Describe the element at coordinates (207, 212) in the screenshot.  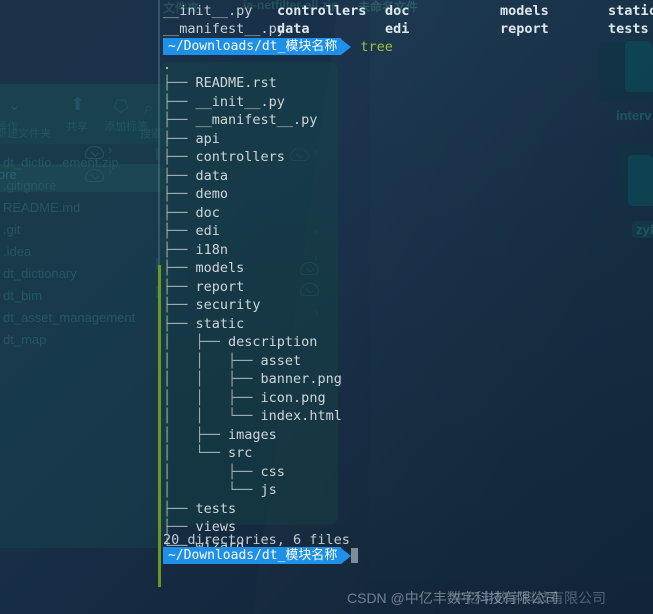
I see `tree-entry-name: doc` at that location.